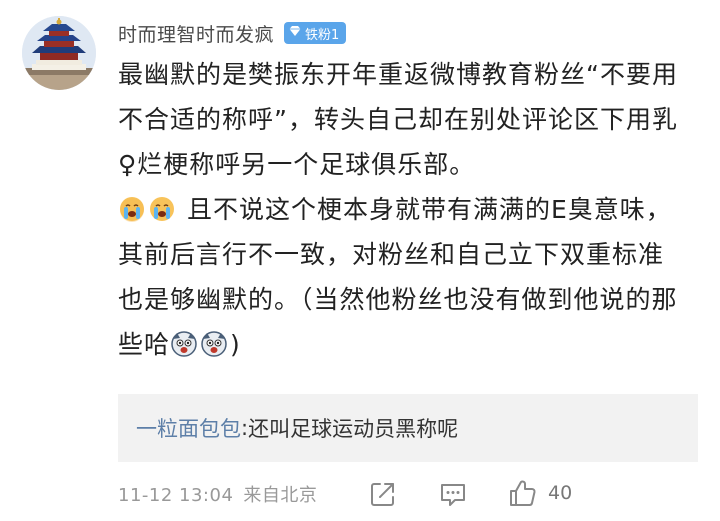 The image size is (720, 521). I want to click on diamond-icon, so click(295, 33).